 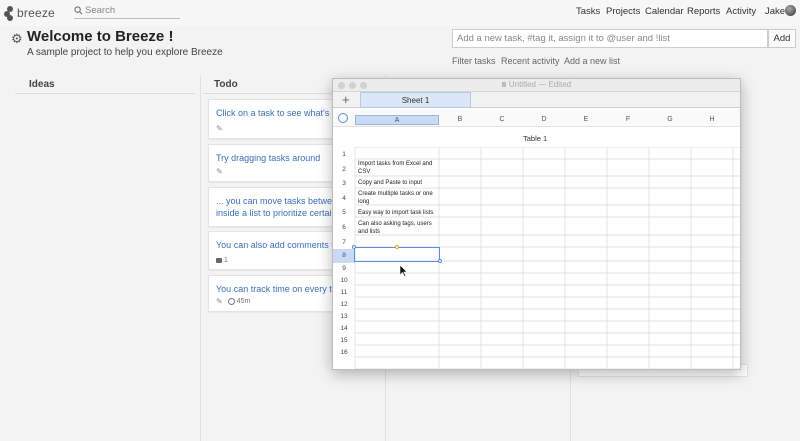 I want to click on task-title: You can track time on every tas, so click(x=276, y=289).